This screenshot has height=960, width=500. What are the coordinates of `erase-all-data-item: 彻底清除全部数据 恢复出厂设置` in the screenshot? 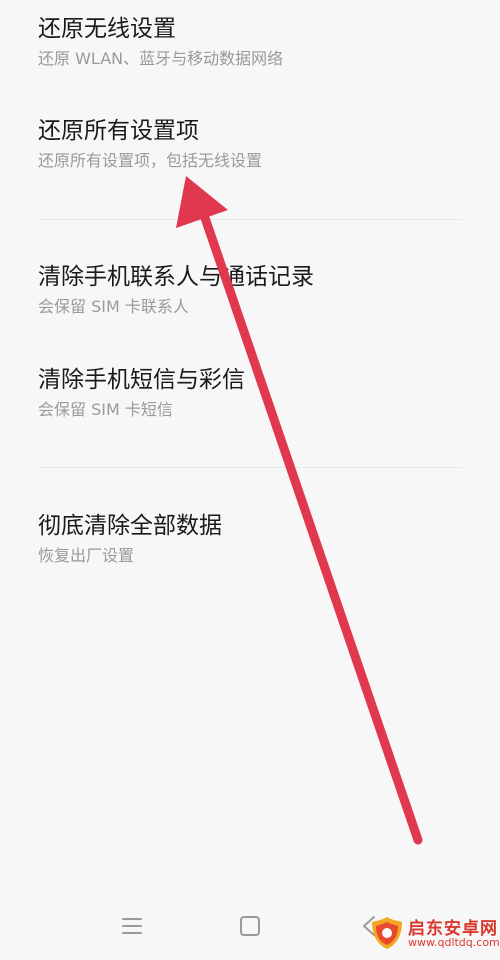 It's located at (250, 539).